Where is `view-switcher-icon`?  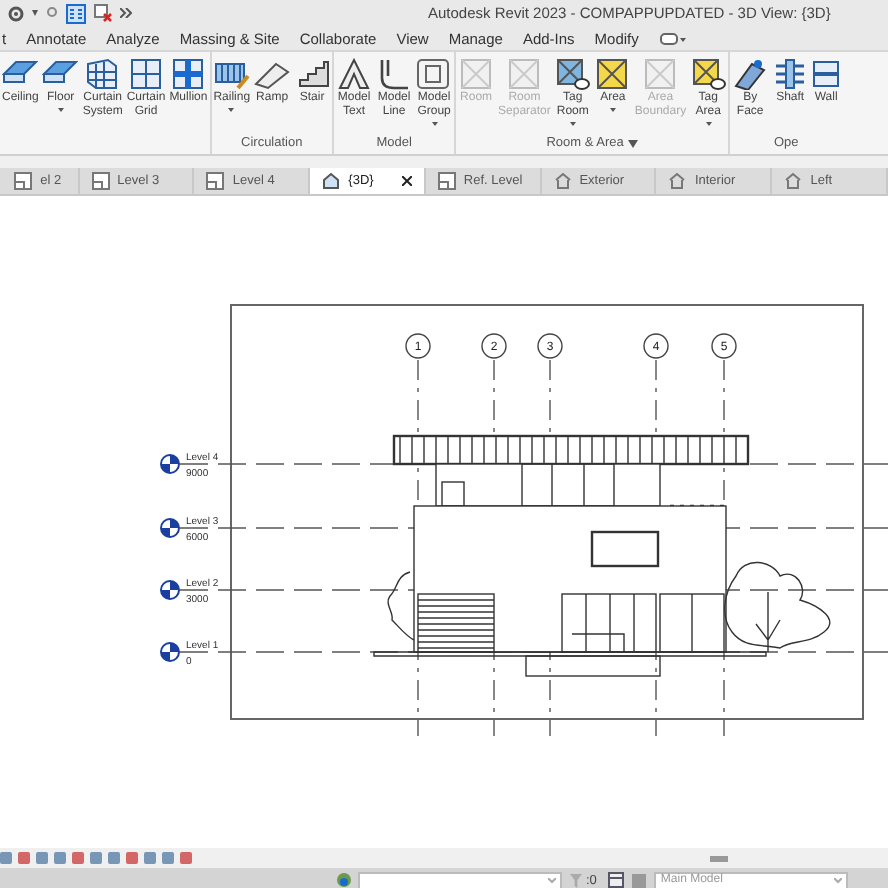
view-switcher-icon is located at coordinates (674, 38).